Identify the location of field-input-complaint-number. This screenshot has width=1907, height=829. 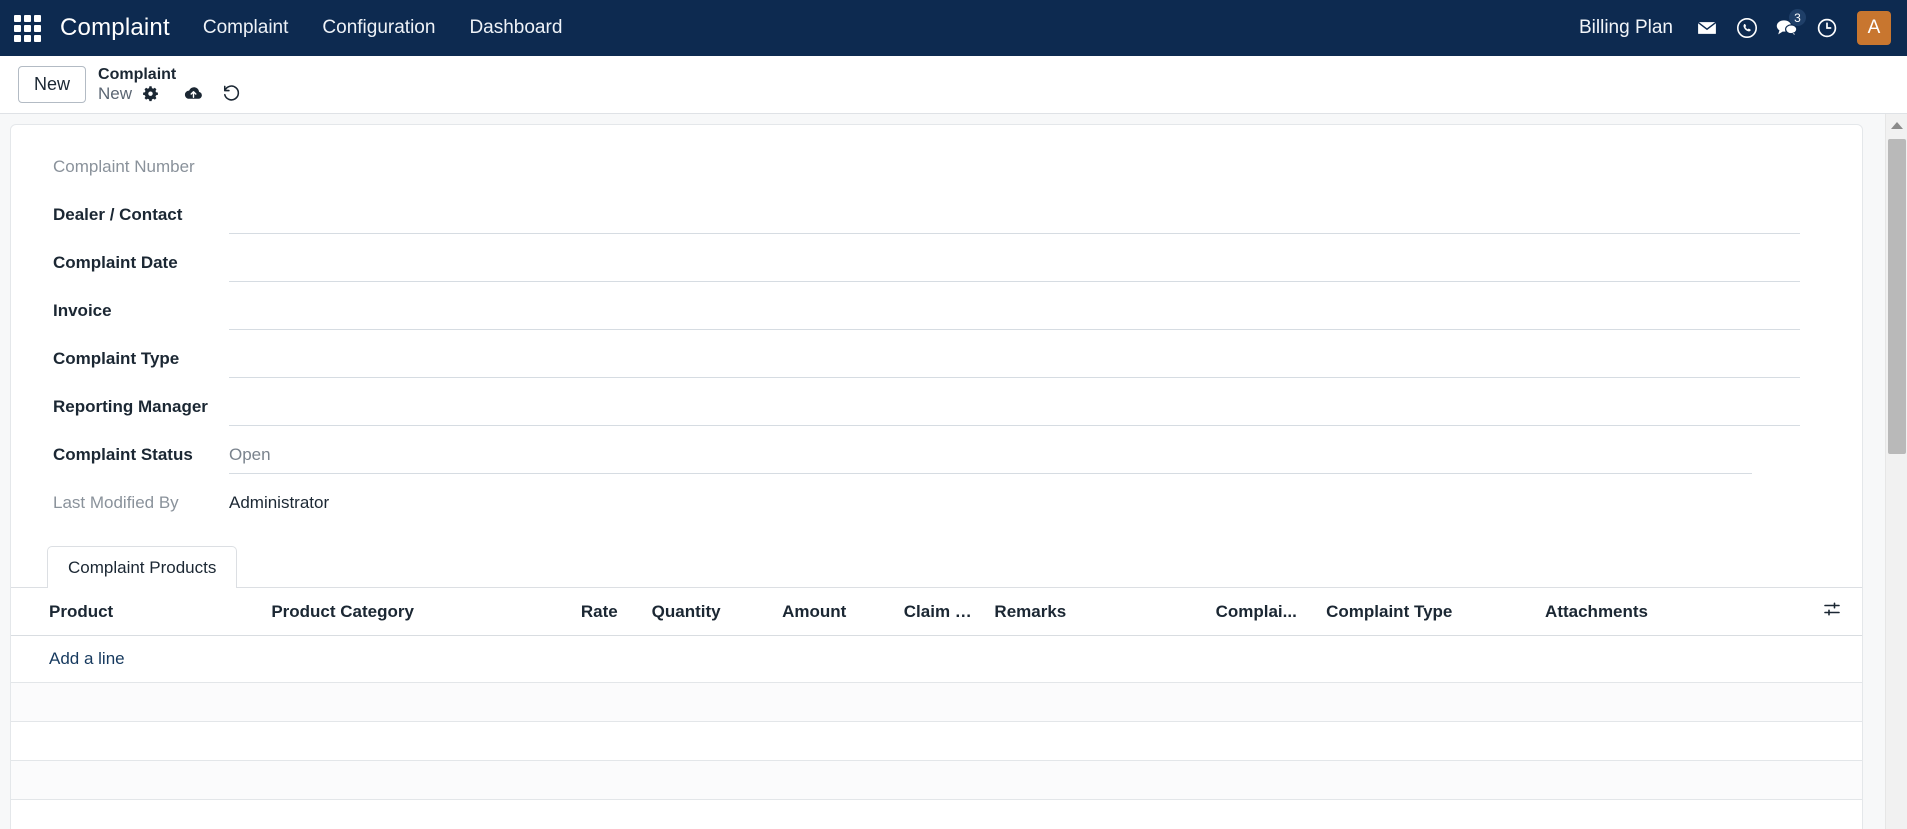
(1005, 166).